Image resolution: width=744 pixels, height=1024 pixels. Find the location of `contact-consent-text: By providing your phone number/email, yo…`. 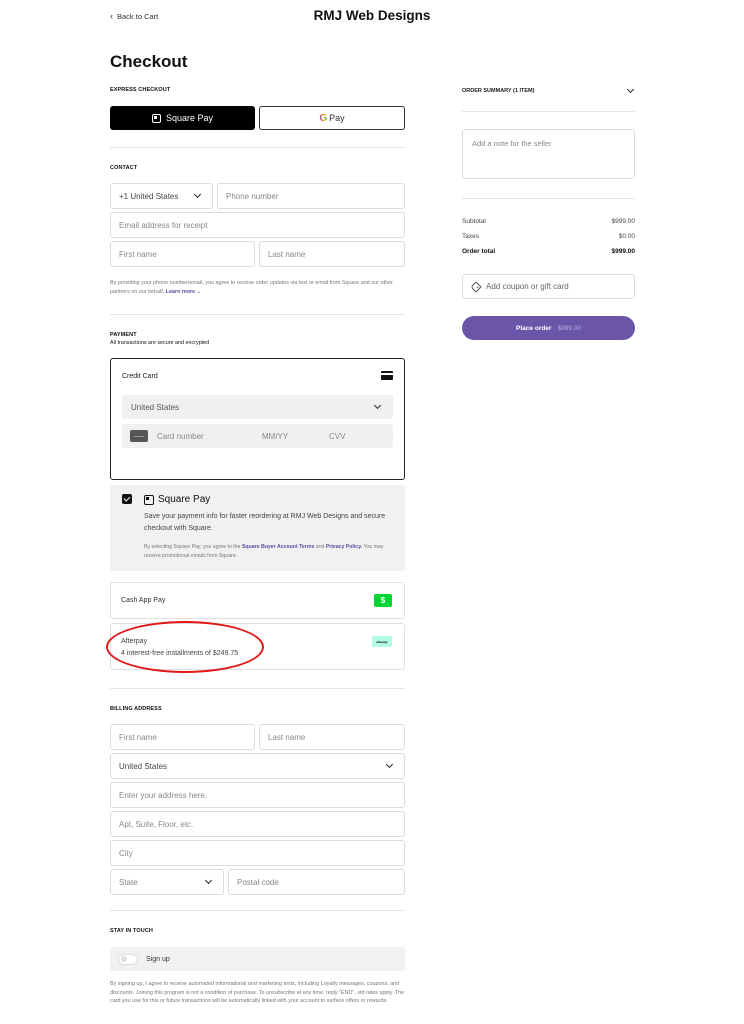

contact-consent-text: By providing your phone number/email, yo… is located at coordinates (260, 287).